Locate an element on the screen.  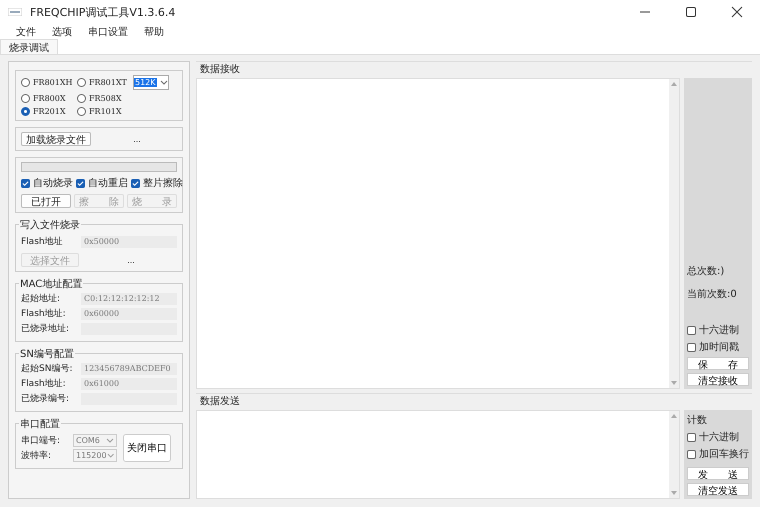
input-field: 0x61000 is located at coordinates (129, 384).